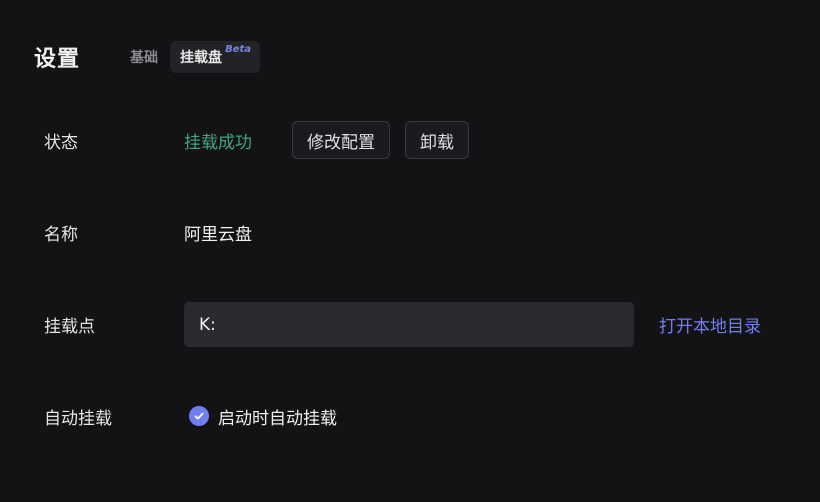 Image resolution: width=820 pixels, height=502 pixels. I want to click on auto-mount-label: 自动挂载, so click(78, 418).